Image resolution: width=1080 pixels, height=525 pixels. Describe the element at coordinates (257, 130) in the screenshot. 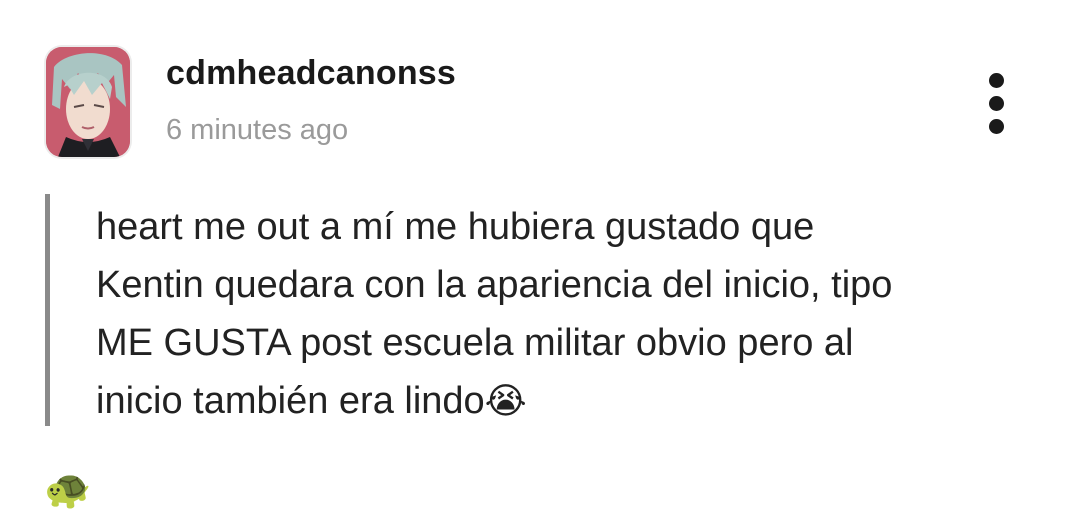

I see `post-timestamp: 6 minutes ago` at that location.